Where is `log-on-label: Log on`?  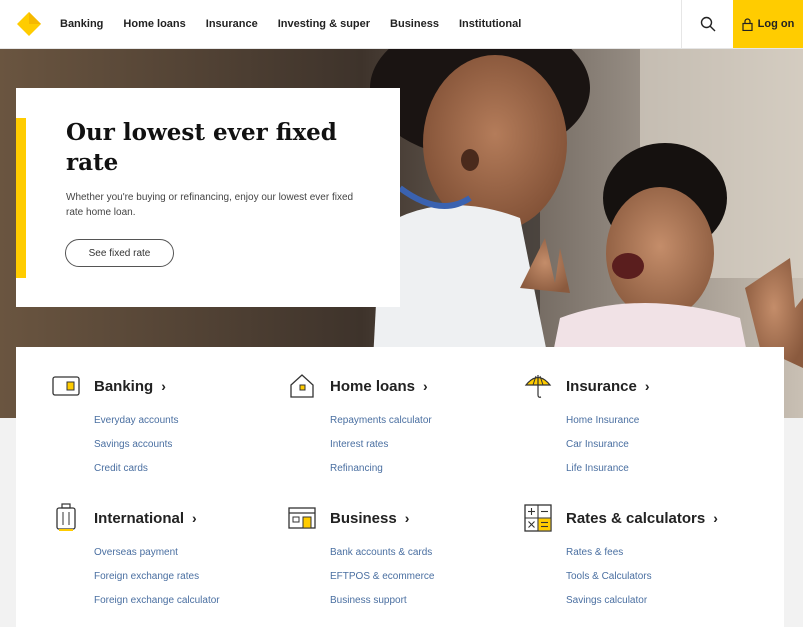
log-on-label: Log on is located at coordinates (776, 24).